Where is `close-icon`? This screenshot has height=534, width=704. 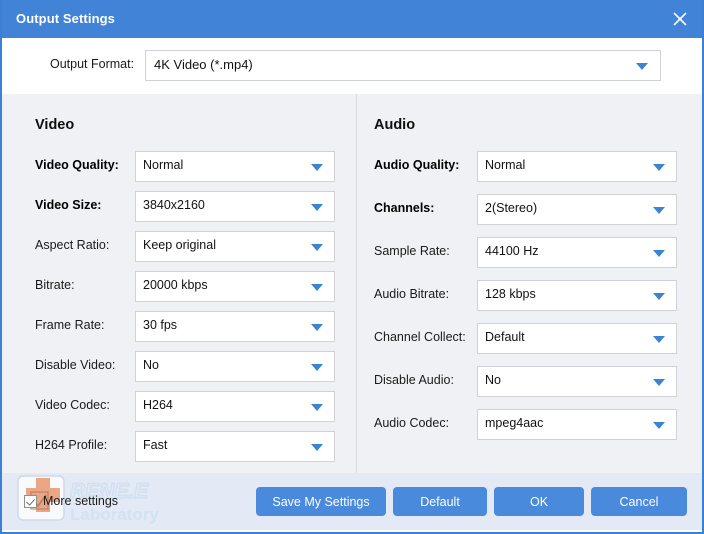 close-icon is located at coordinates (680, 19).